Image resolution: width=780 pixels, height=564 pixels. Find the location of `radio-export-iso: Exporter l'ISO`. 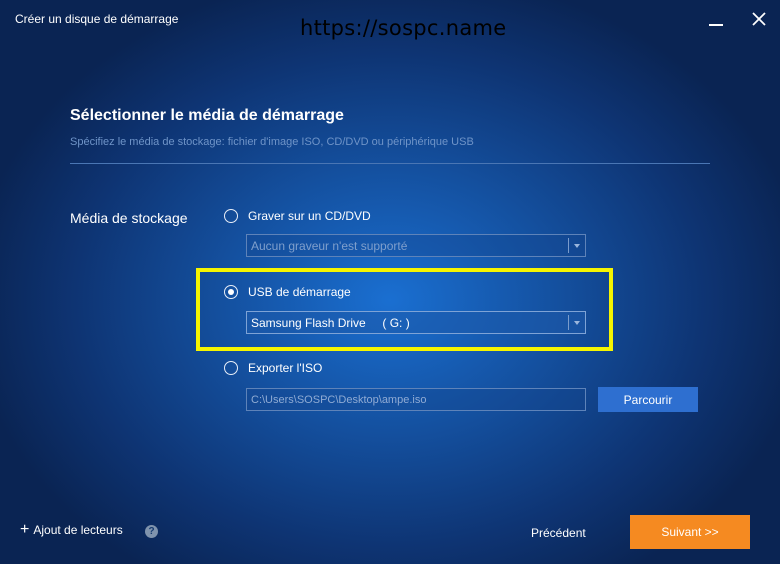

radio-export-iso: Exporter l'ISO is located at coordinates (273, 368).